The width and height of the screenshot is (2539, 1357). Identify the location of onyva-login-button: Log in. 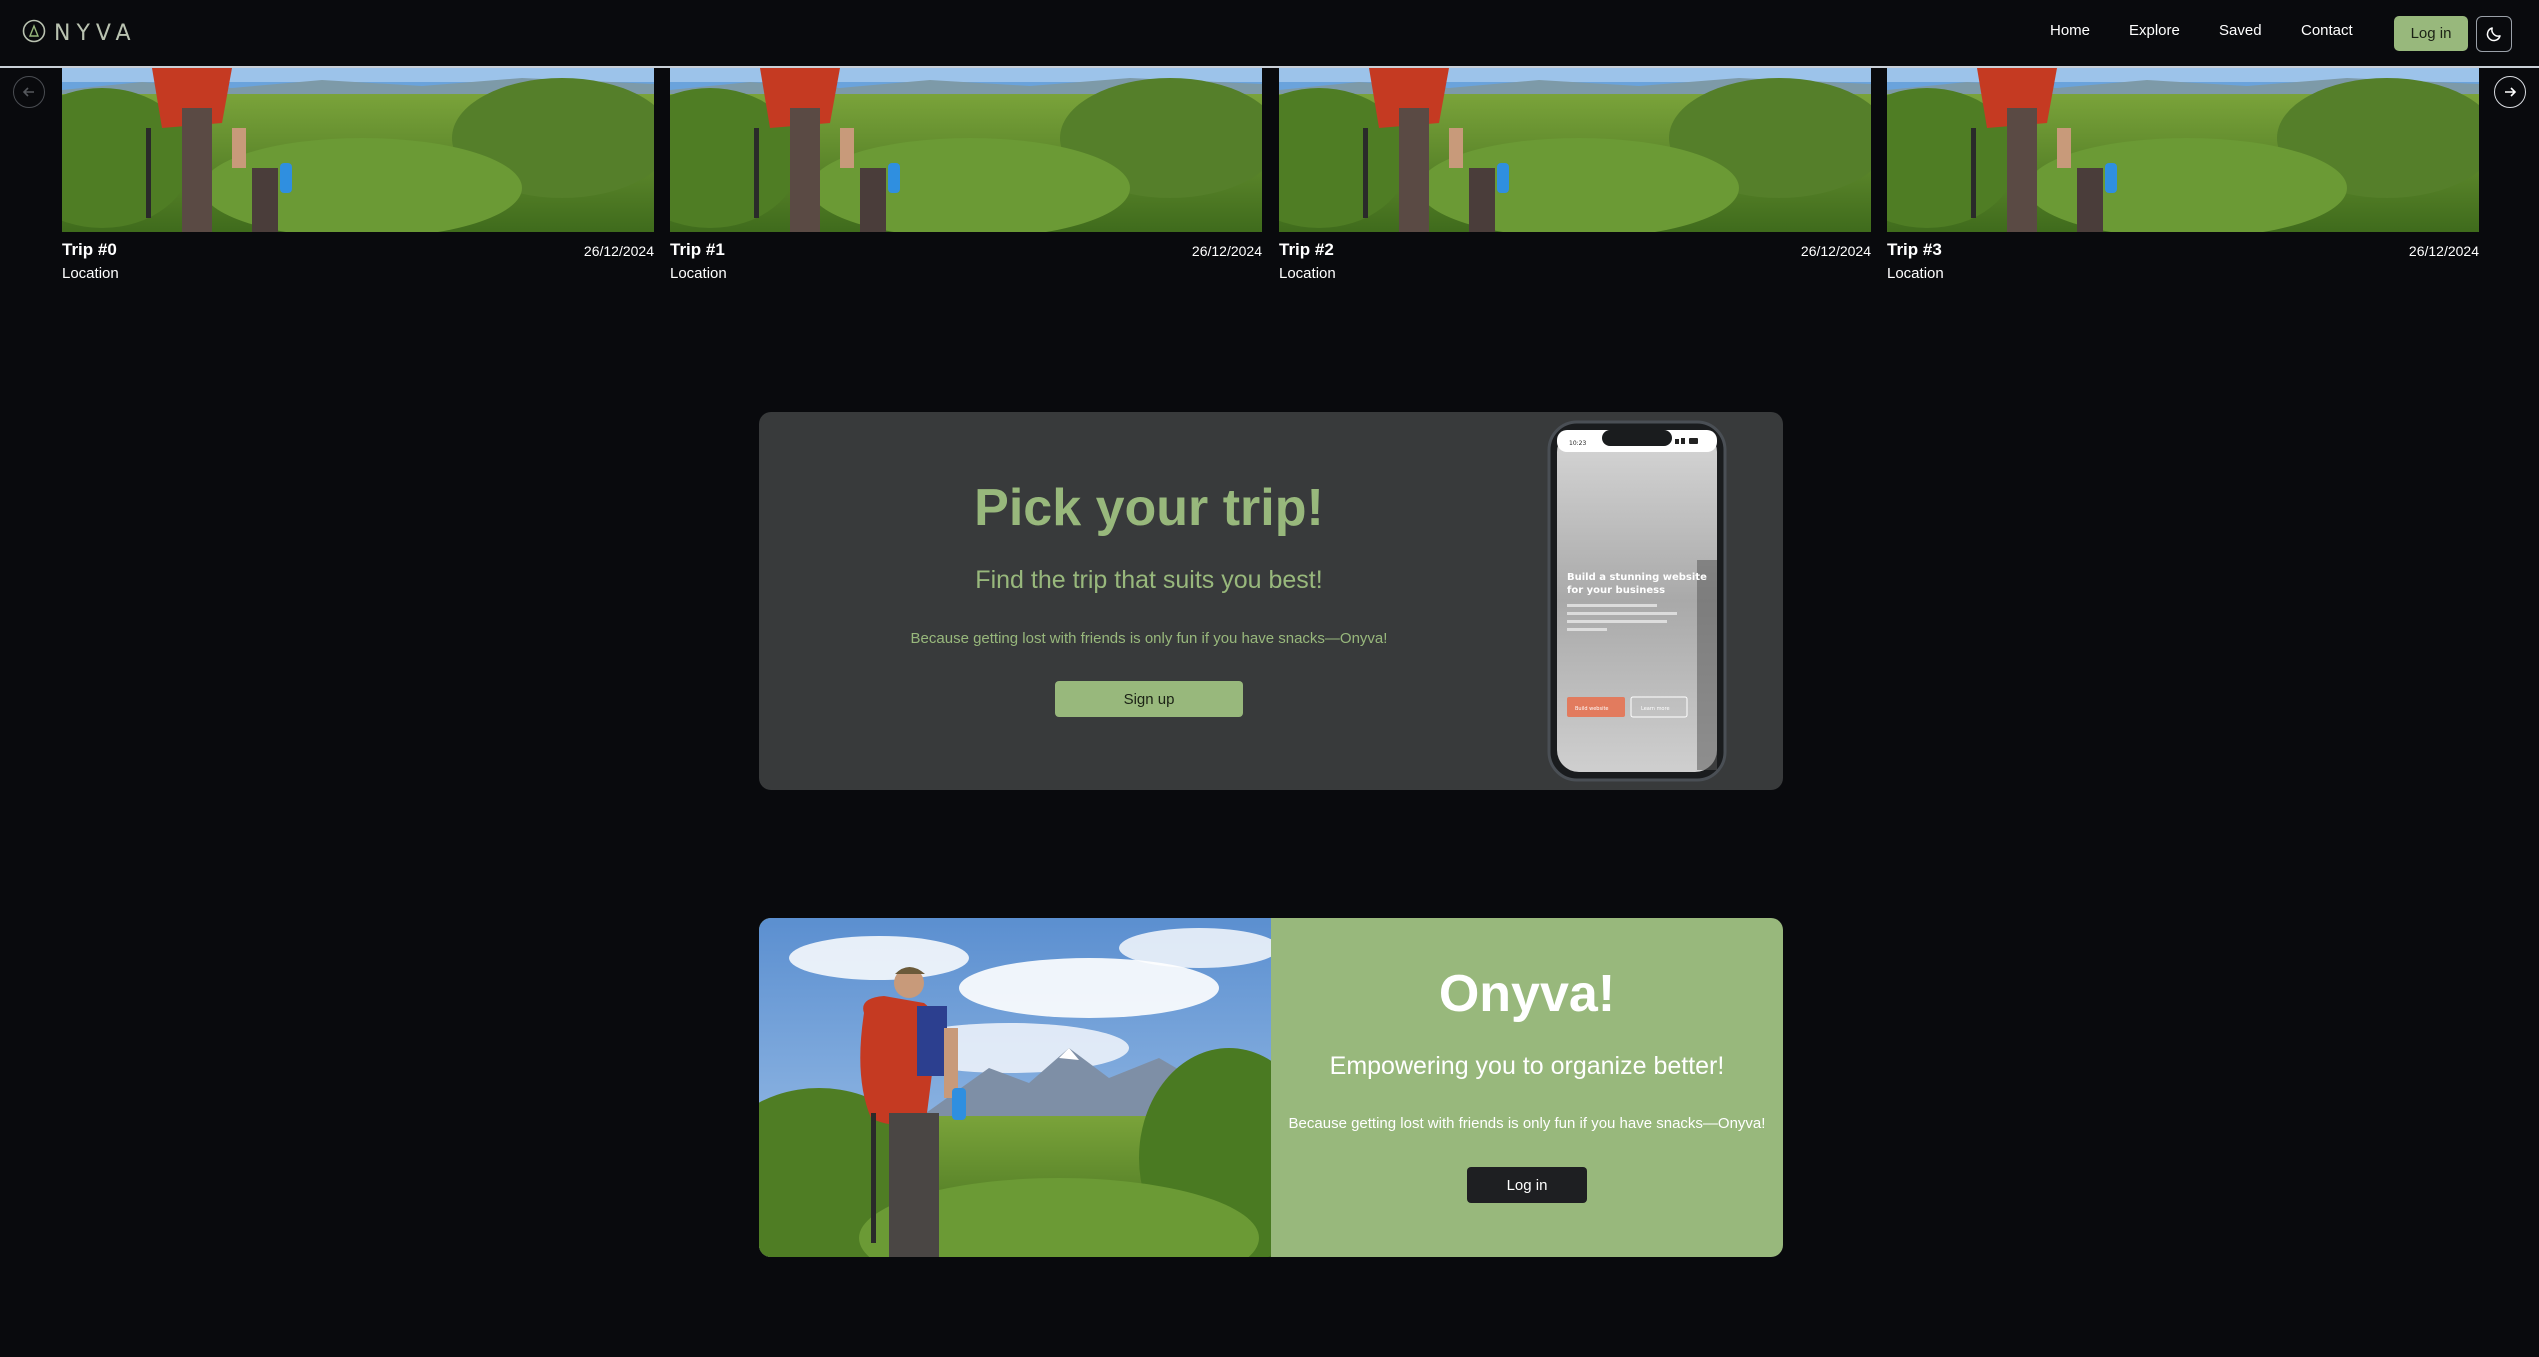
(1527, 1185).